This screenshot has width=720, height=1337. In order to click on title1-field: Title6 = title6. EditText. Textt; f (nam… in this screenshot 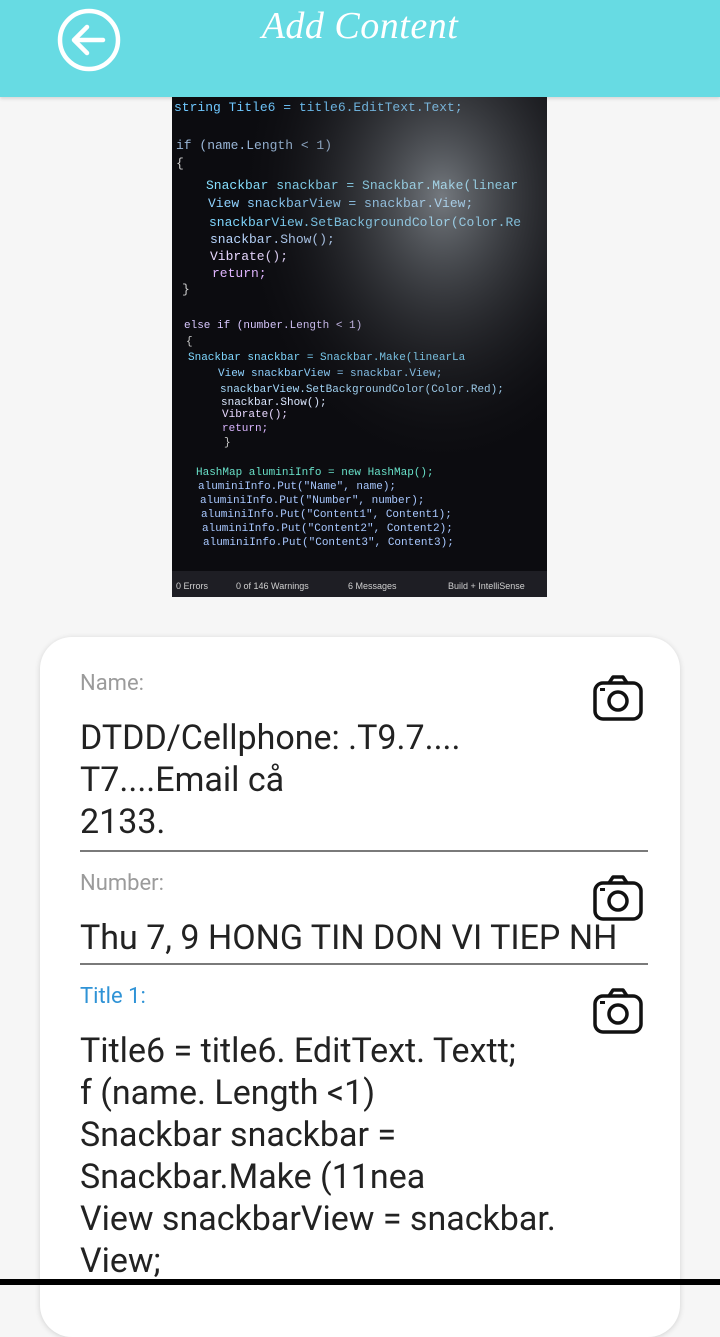, I will do `click(345, 1156)`.